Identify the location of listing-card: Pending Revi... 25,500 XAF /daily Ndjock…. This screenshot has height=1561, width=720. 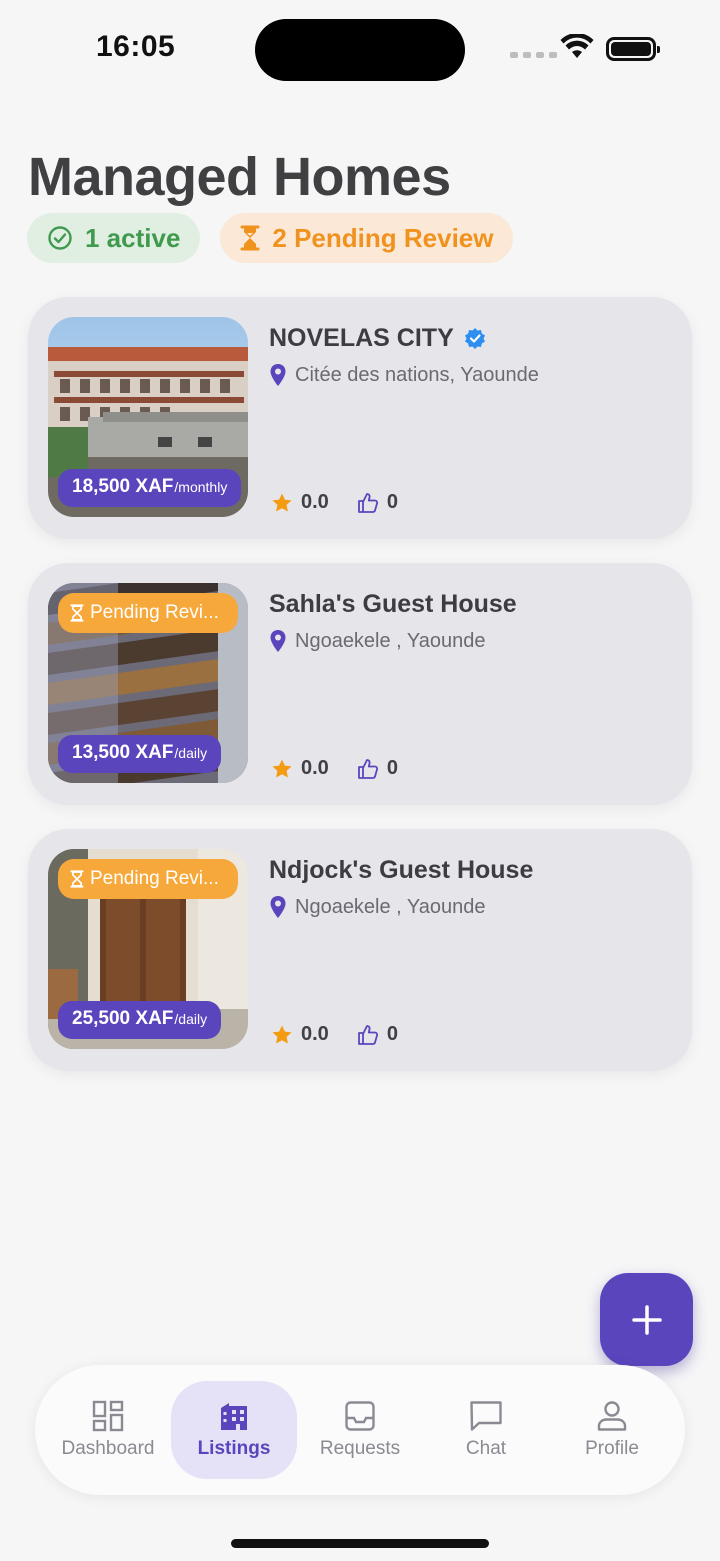
(360, 950).